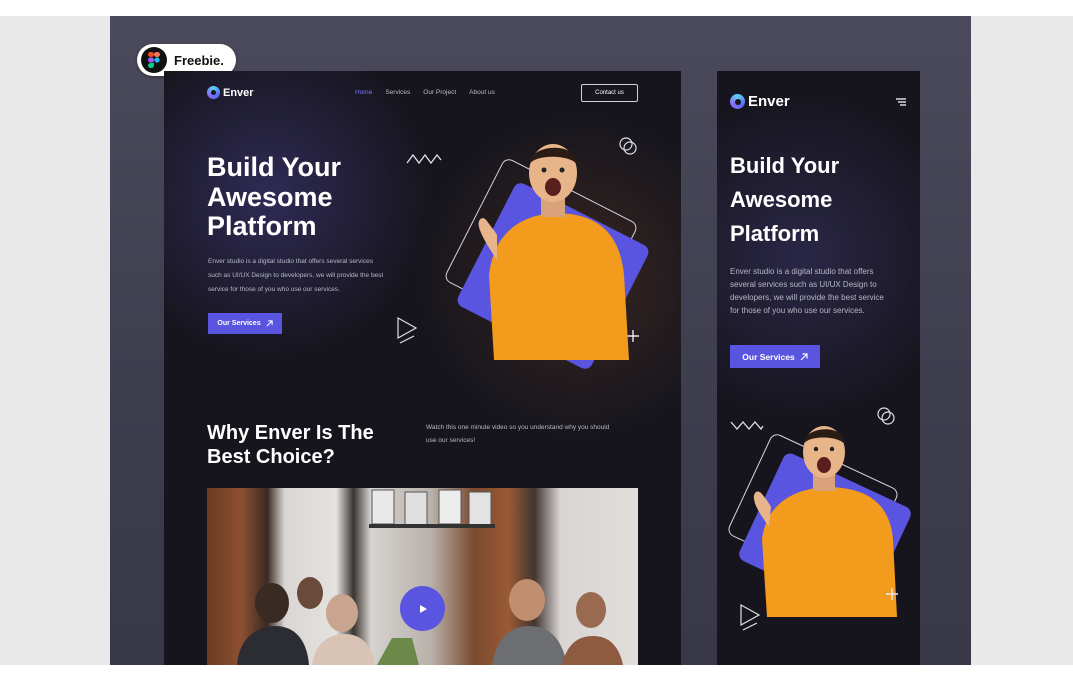 Image resolution: width=1073 pixels, height=677 pixels. I want to click on hero-title: Build Your Awesome Platform, so click(274, 197).